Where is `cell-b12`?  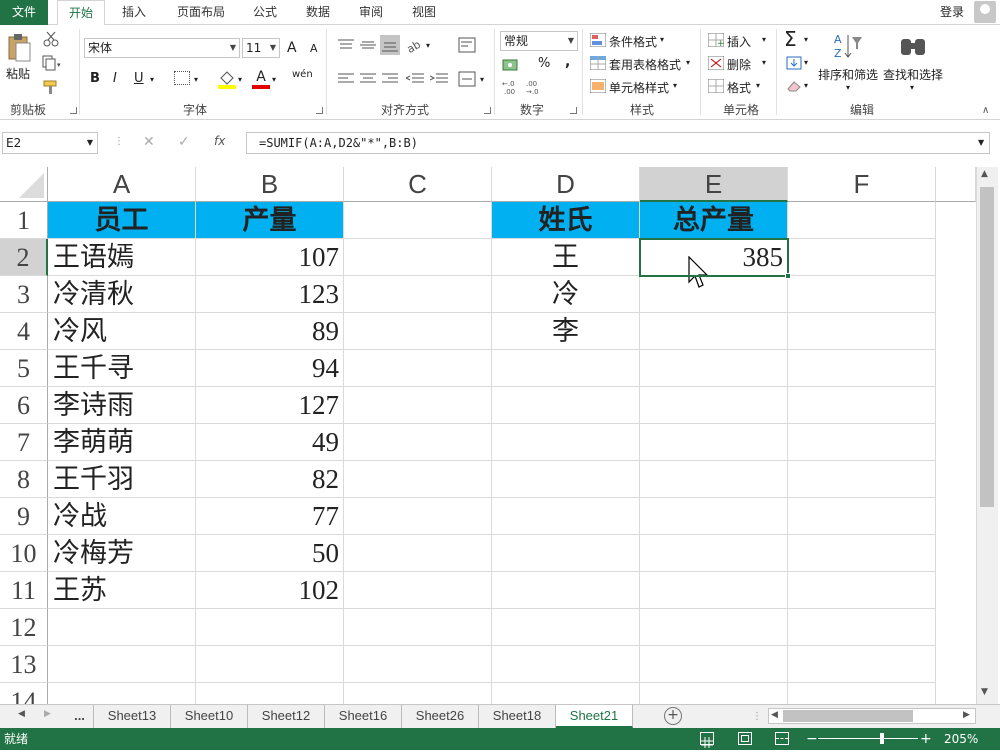 cell-b12 is located at coordinates (270, 627).